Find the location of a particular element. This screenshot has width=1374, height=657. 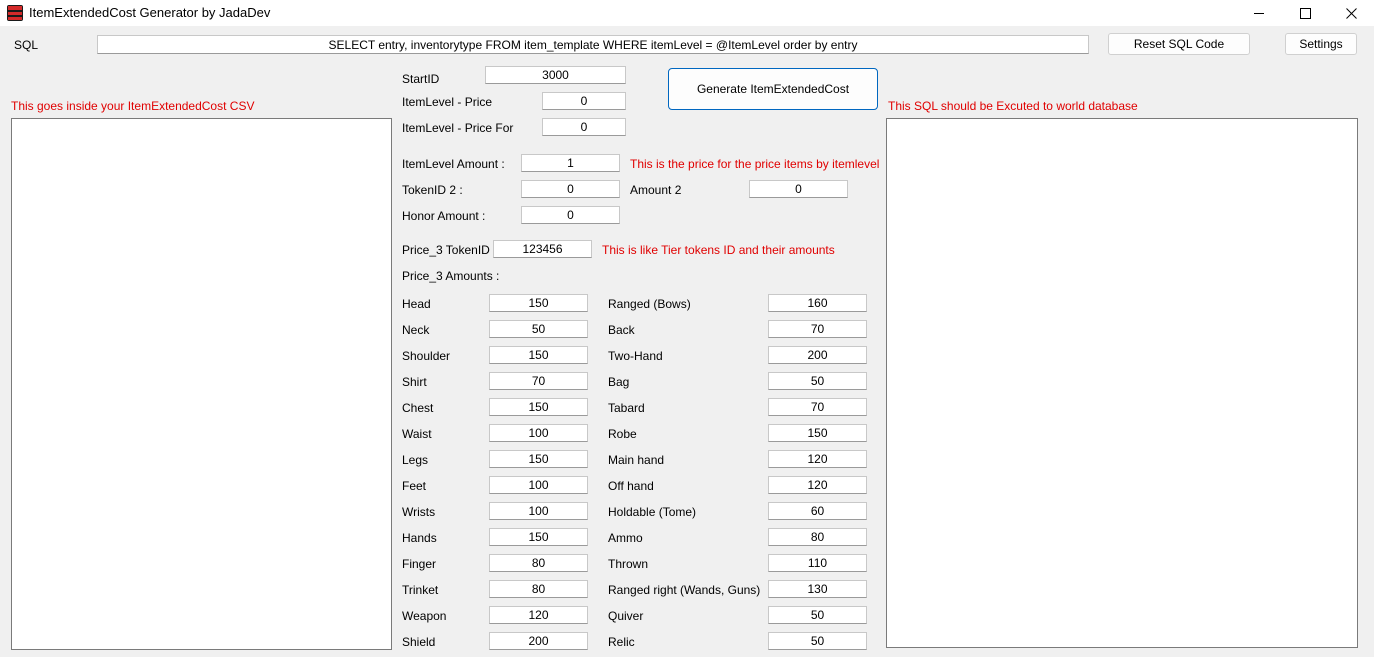

slot-label-wrists: Wrists is located at coordinates (419, 512).